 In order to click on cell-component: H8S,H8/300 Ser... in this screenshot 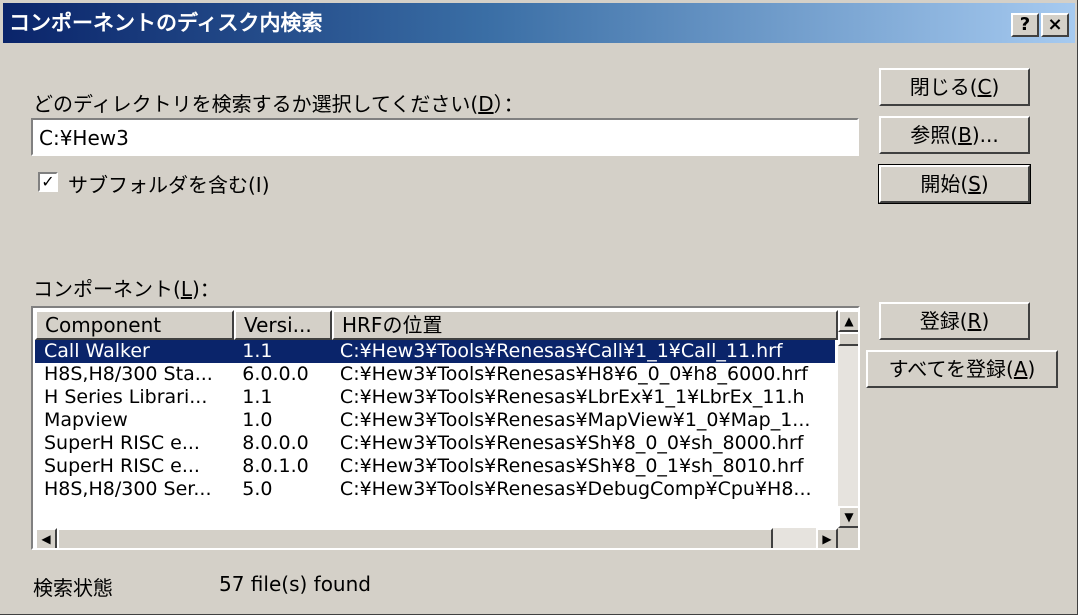, I will do `click(128, 489)`.